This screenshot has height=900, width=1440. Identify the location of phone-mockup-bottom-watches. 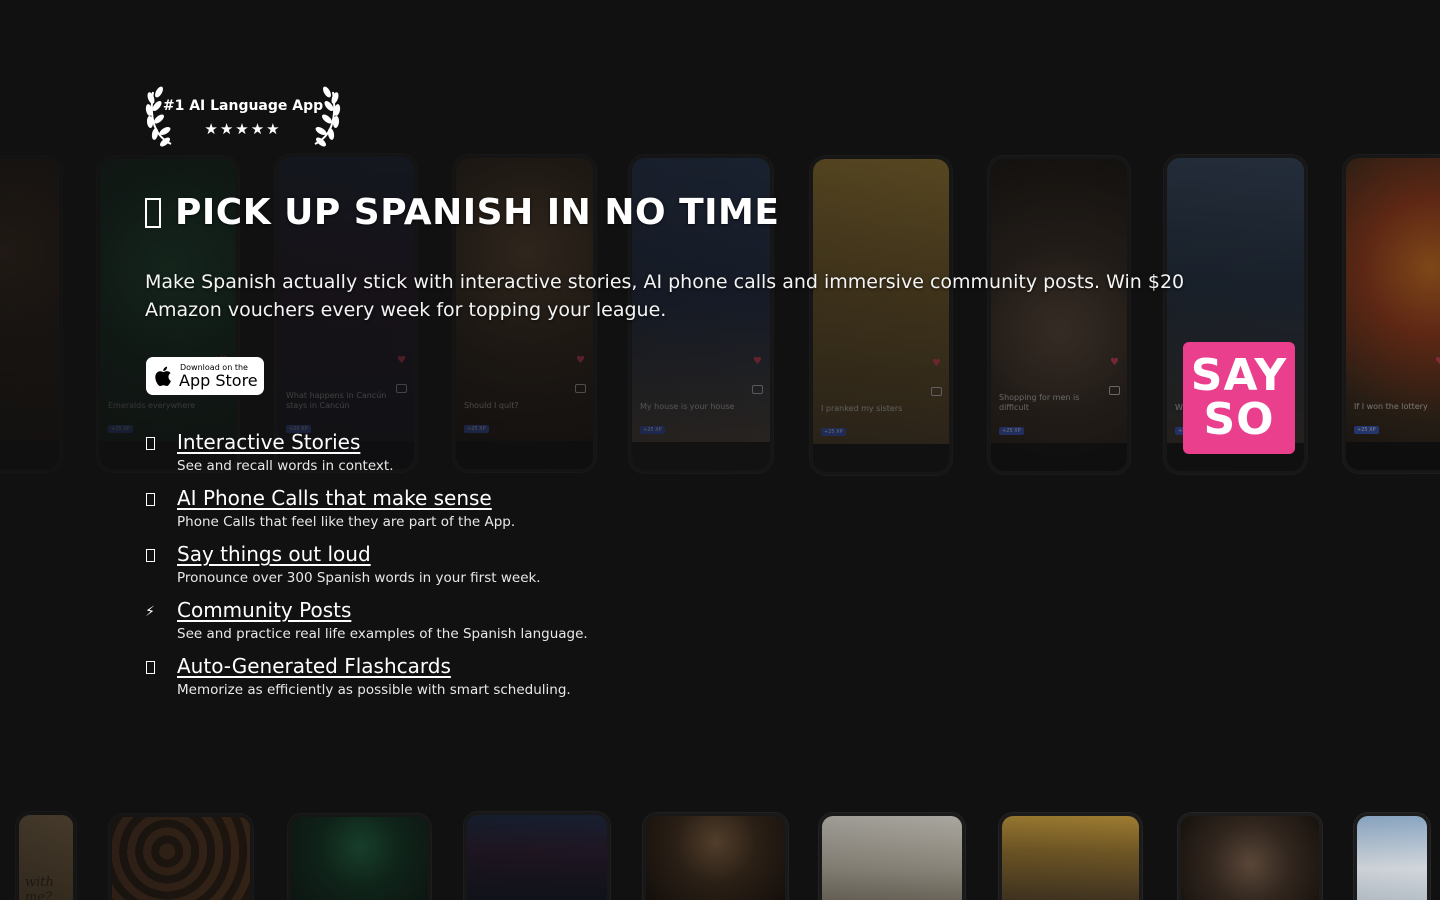
(1250, 856).